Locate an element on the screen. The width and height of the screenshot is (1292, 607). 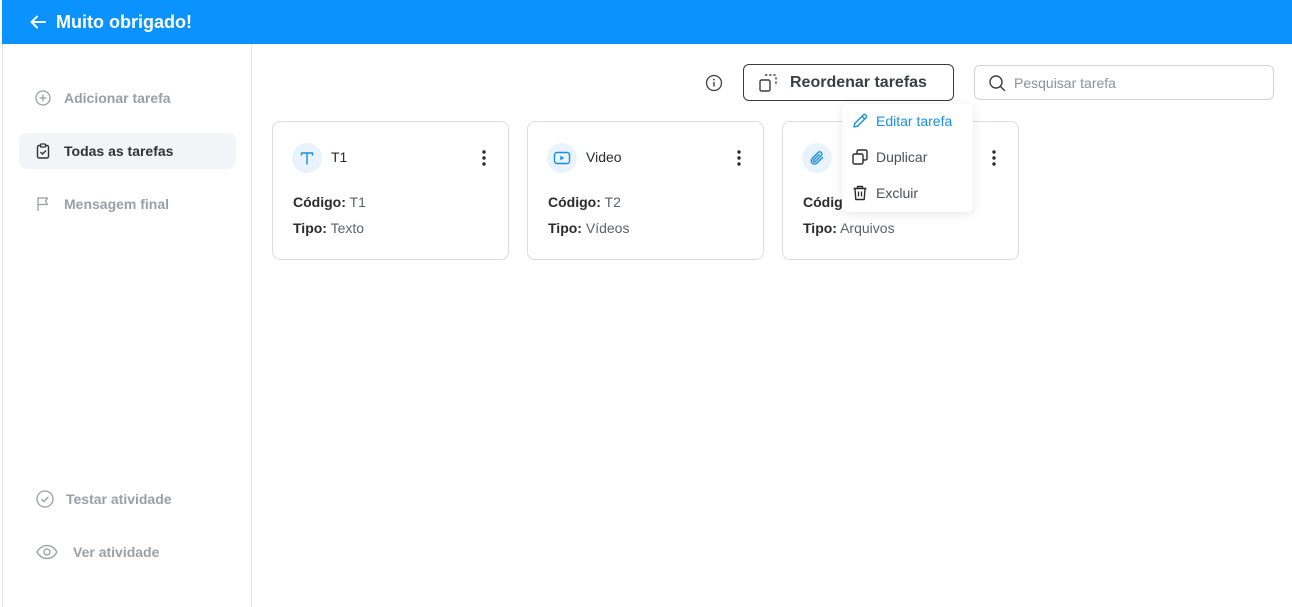
text-icon is located at coordinates (307, 158).